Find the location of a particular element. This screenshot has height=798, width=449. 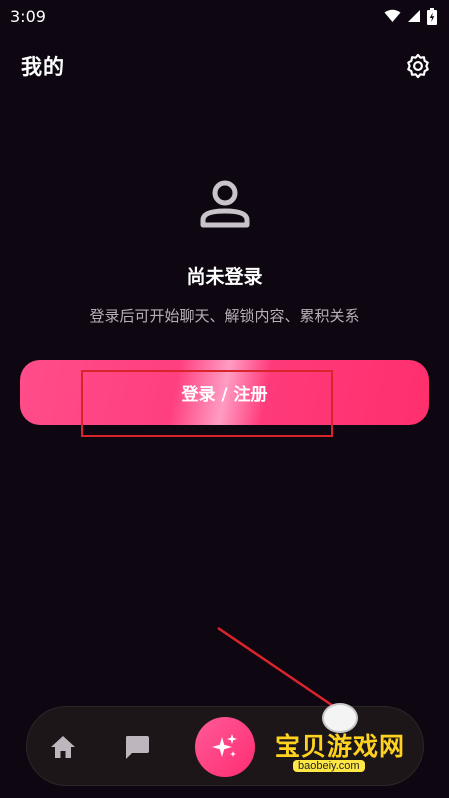

settings-button is located at coordinates (418, 66).